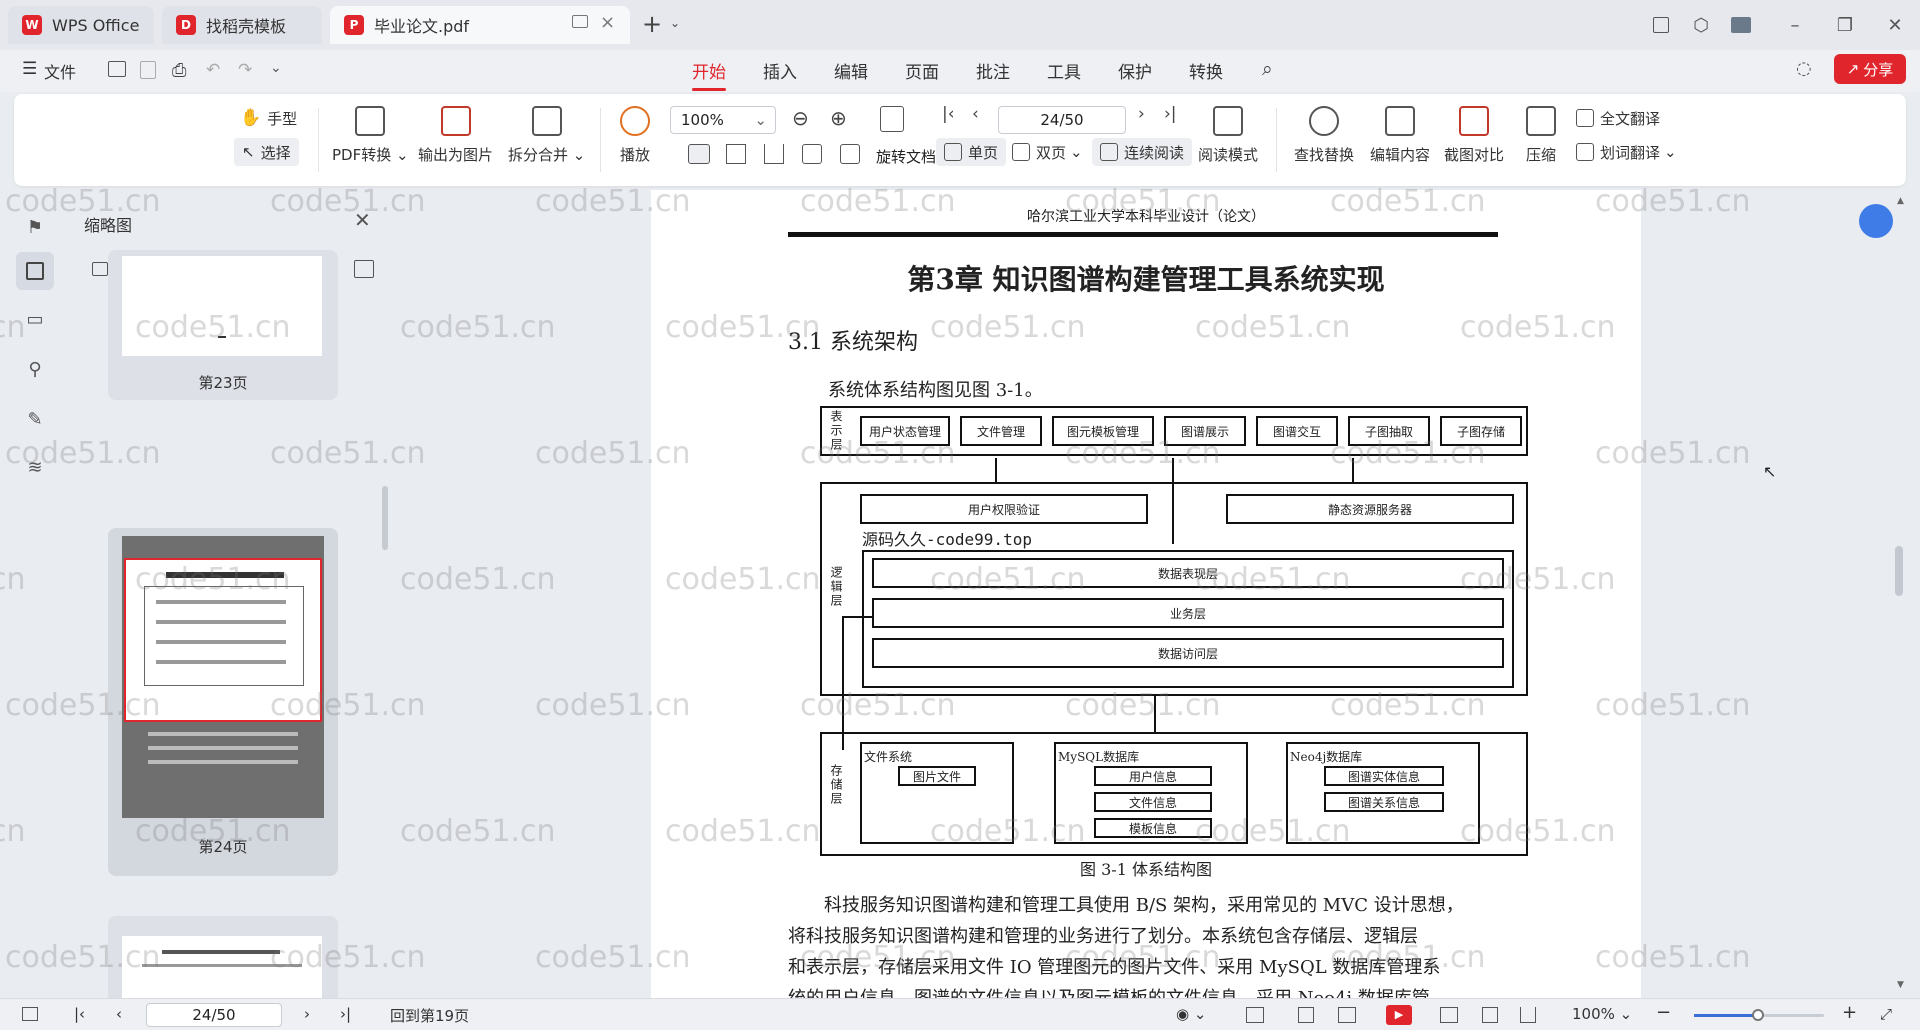 The image size is (1920, 1030). I want to click on menu-comment: 批注, so click(993, 70).